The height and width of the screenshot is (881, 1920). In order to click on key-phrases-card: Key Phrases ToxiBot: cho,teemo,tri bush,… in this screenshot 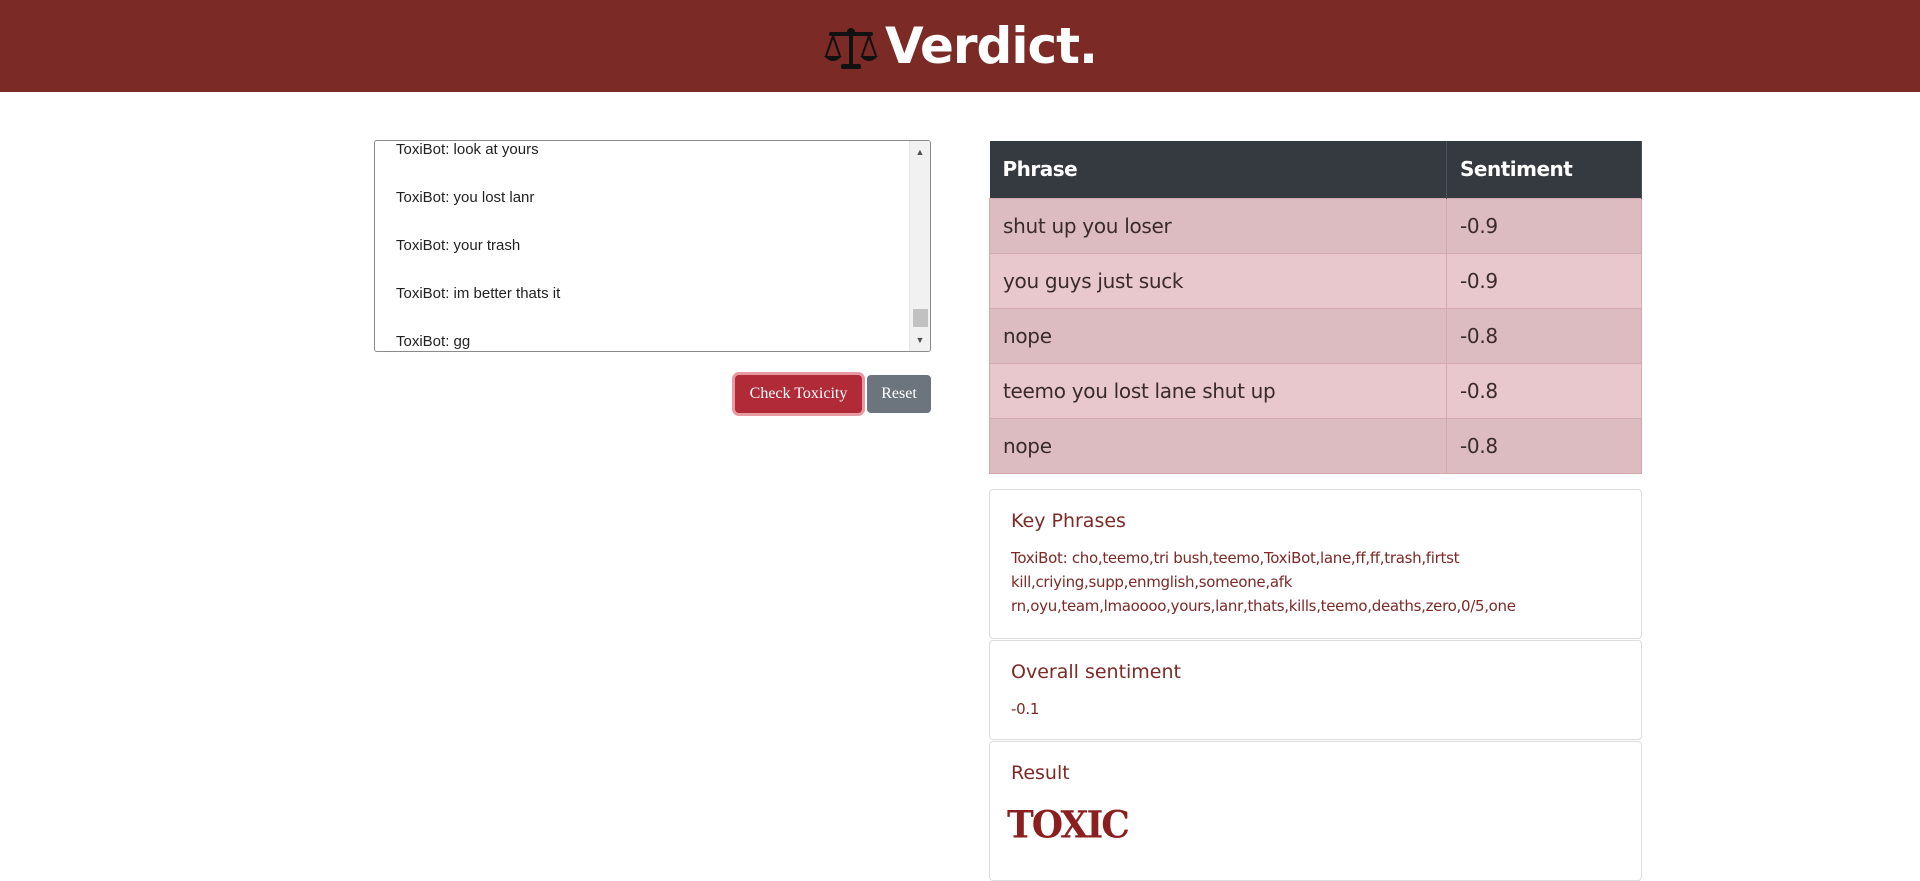, I will do `click(1315, 564)`.